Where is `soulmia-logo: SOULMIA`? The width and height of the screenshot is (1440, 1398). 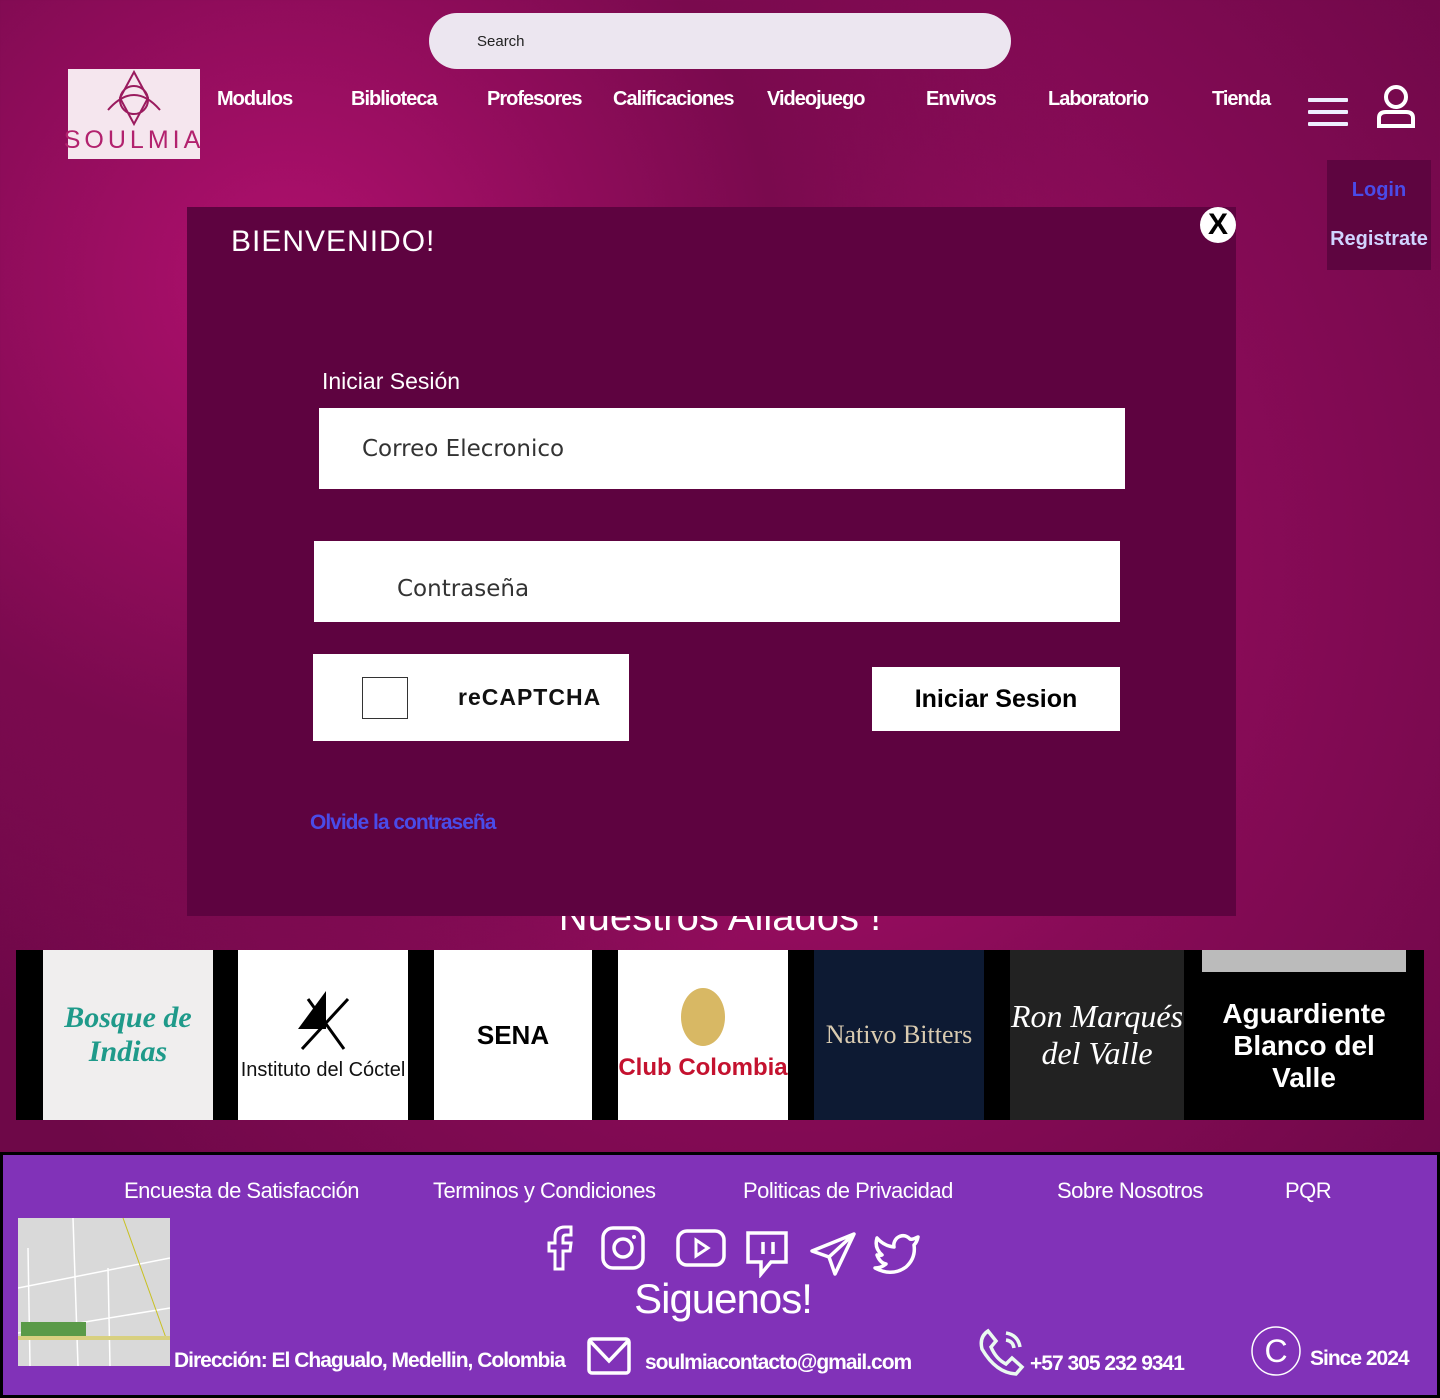 soulmia-logo: SOULMIA is located at coordinates (132, 114).